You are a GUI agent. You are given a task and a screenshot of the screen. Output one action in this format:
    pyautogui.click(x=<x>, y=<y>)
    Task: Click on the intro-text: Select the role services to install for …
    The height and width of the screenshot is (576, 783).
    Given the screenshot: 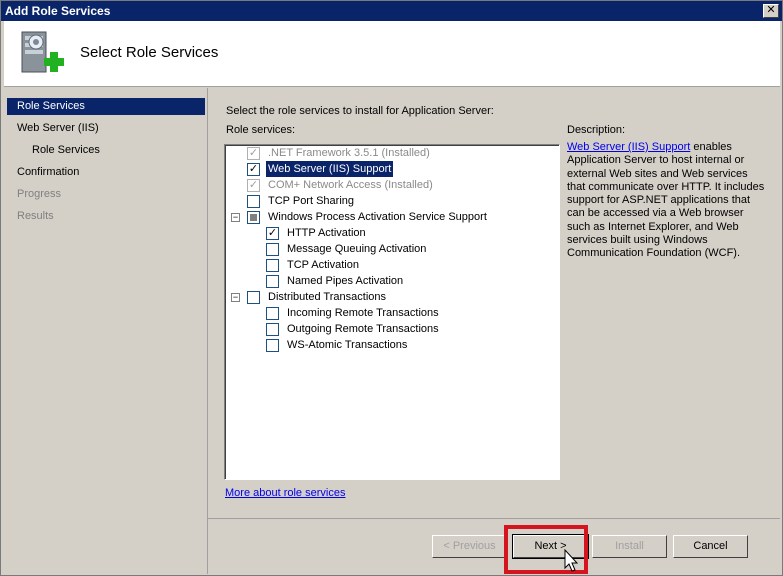 What is the action you would take?
    pyautogui.click(x=360, y=111)
    